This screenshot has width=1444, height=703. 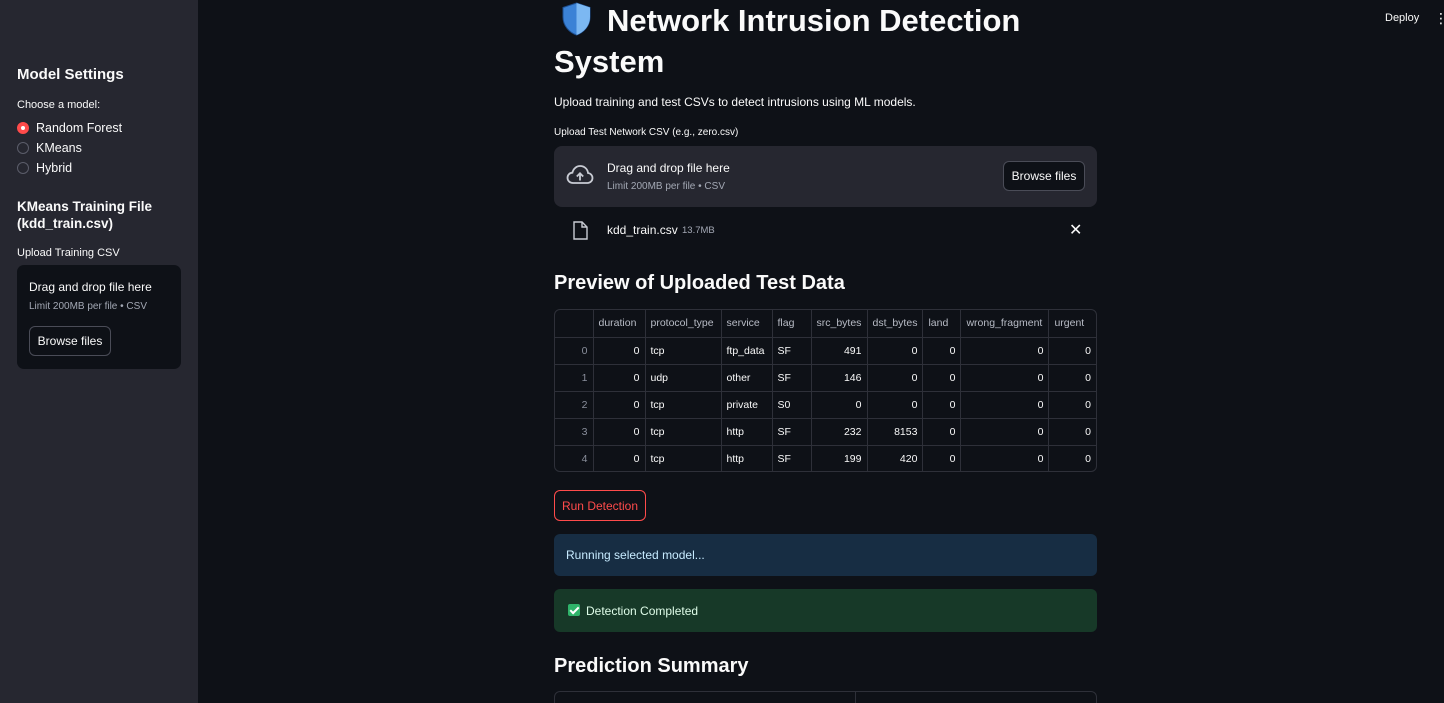 I want to click on column-header: land, so click(x=942, y=324).